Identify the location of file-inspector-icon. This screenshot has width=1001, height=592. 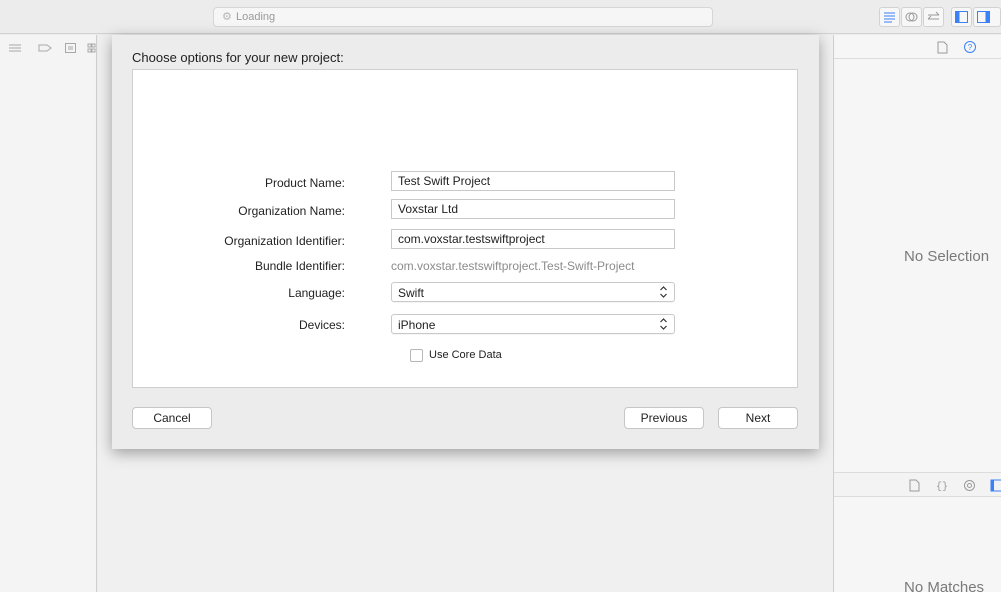
(942, 47).